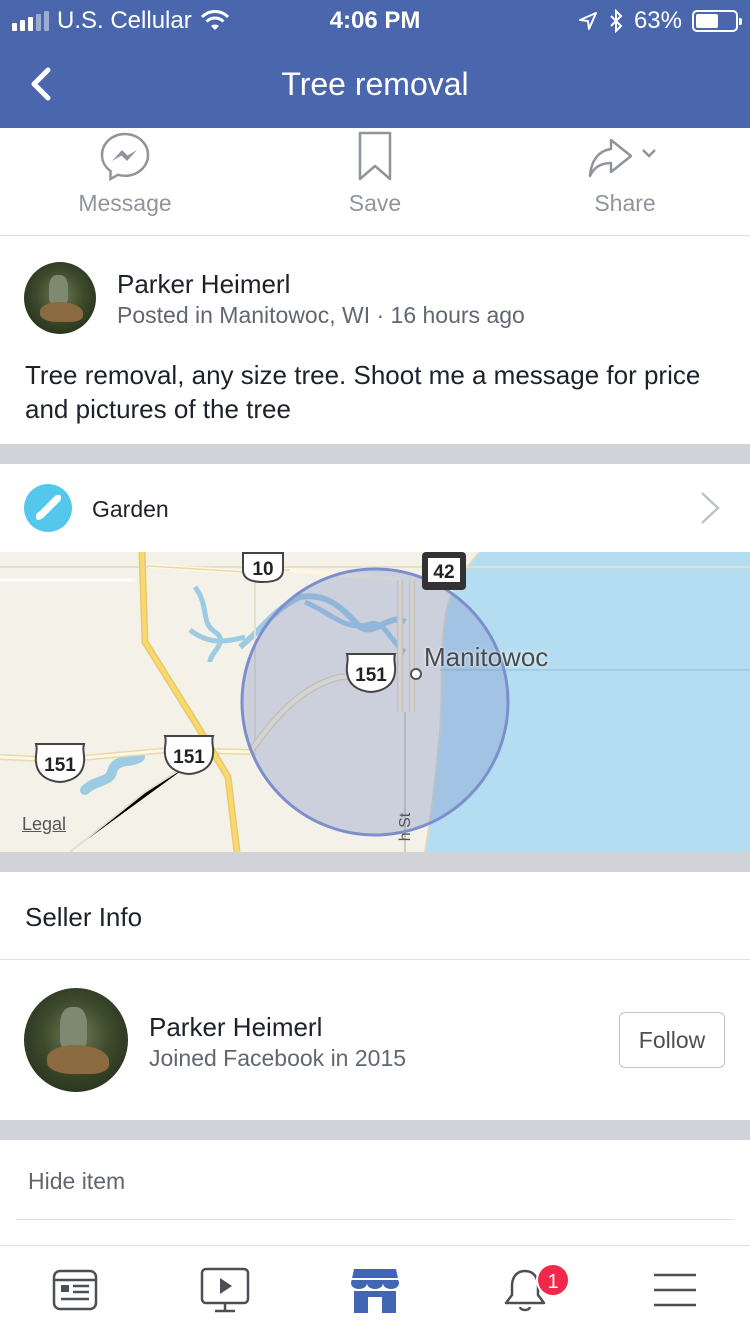 This screenshot has width=750, height=1334. What do you see at coordinates (48, 508) in the screenshot?
I see `shovel-icon` at bounding box center [48, 508].